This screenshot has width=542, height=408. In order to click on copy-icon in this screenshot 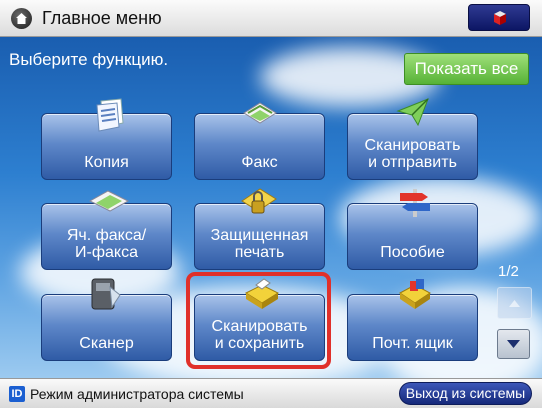, I will do `click(110, 115)`.